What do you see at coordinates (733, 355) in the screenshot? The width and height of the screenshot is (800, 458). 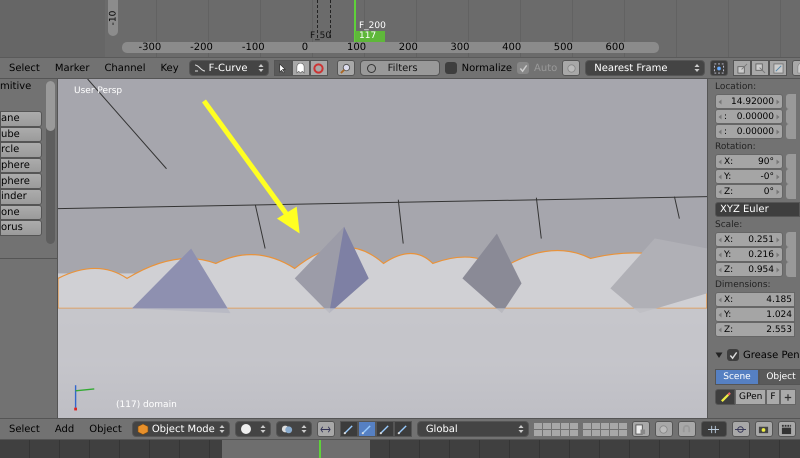 I see `grease-pencil-checkbox` at bounding box center [733, 355].